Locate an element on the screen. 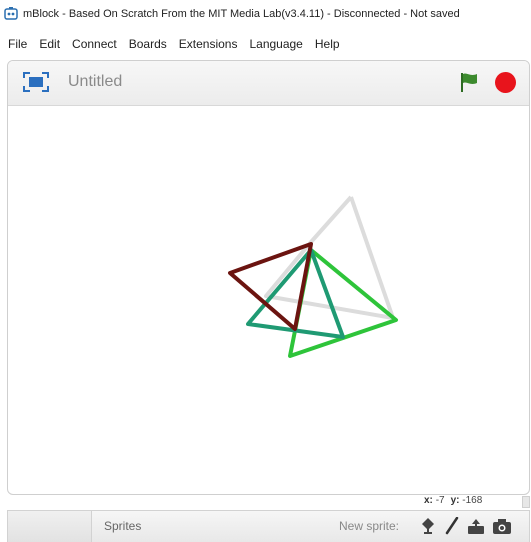 The height and width of the screenshot is (542, 531). sprites-label: Sprites is located at coordinates (123, 526).